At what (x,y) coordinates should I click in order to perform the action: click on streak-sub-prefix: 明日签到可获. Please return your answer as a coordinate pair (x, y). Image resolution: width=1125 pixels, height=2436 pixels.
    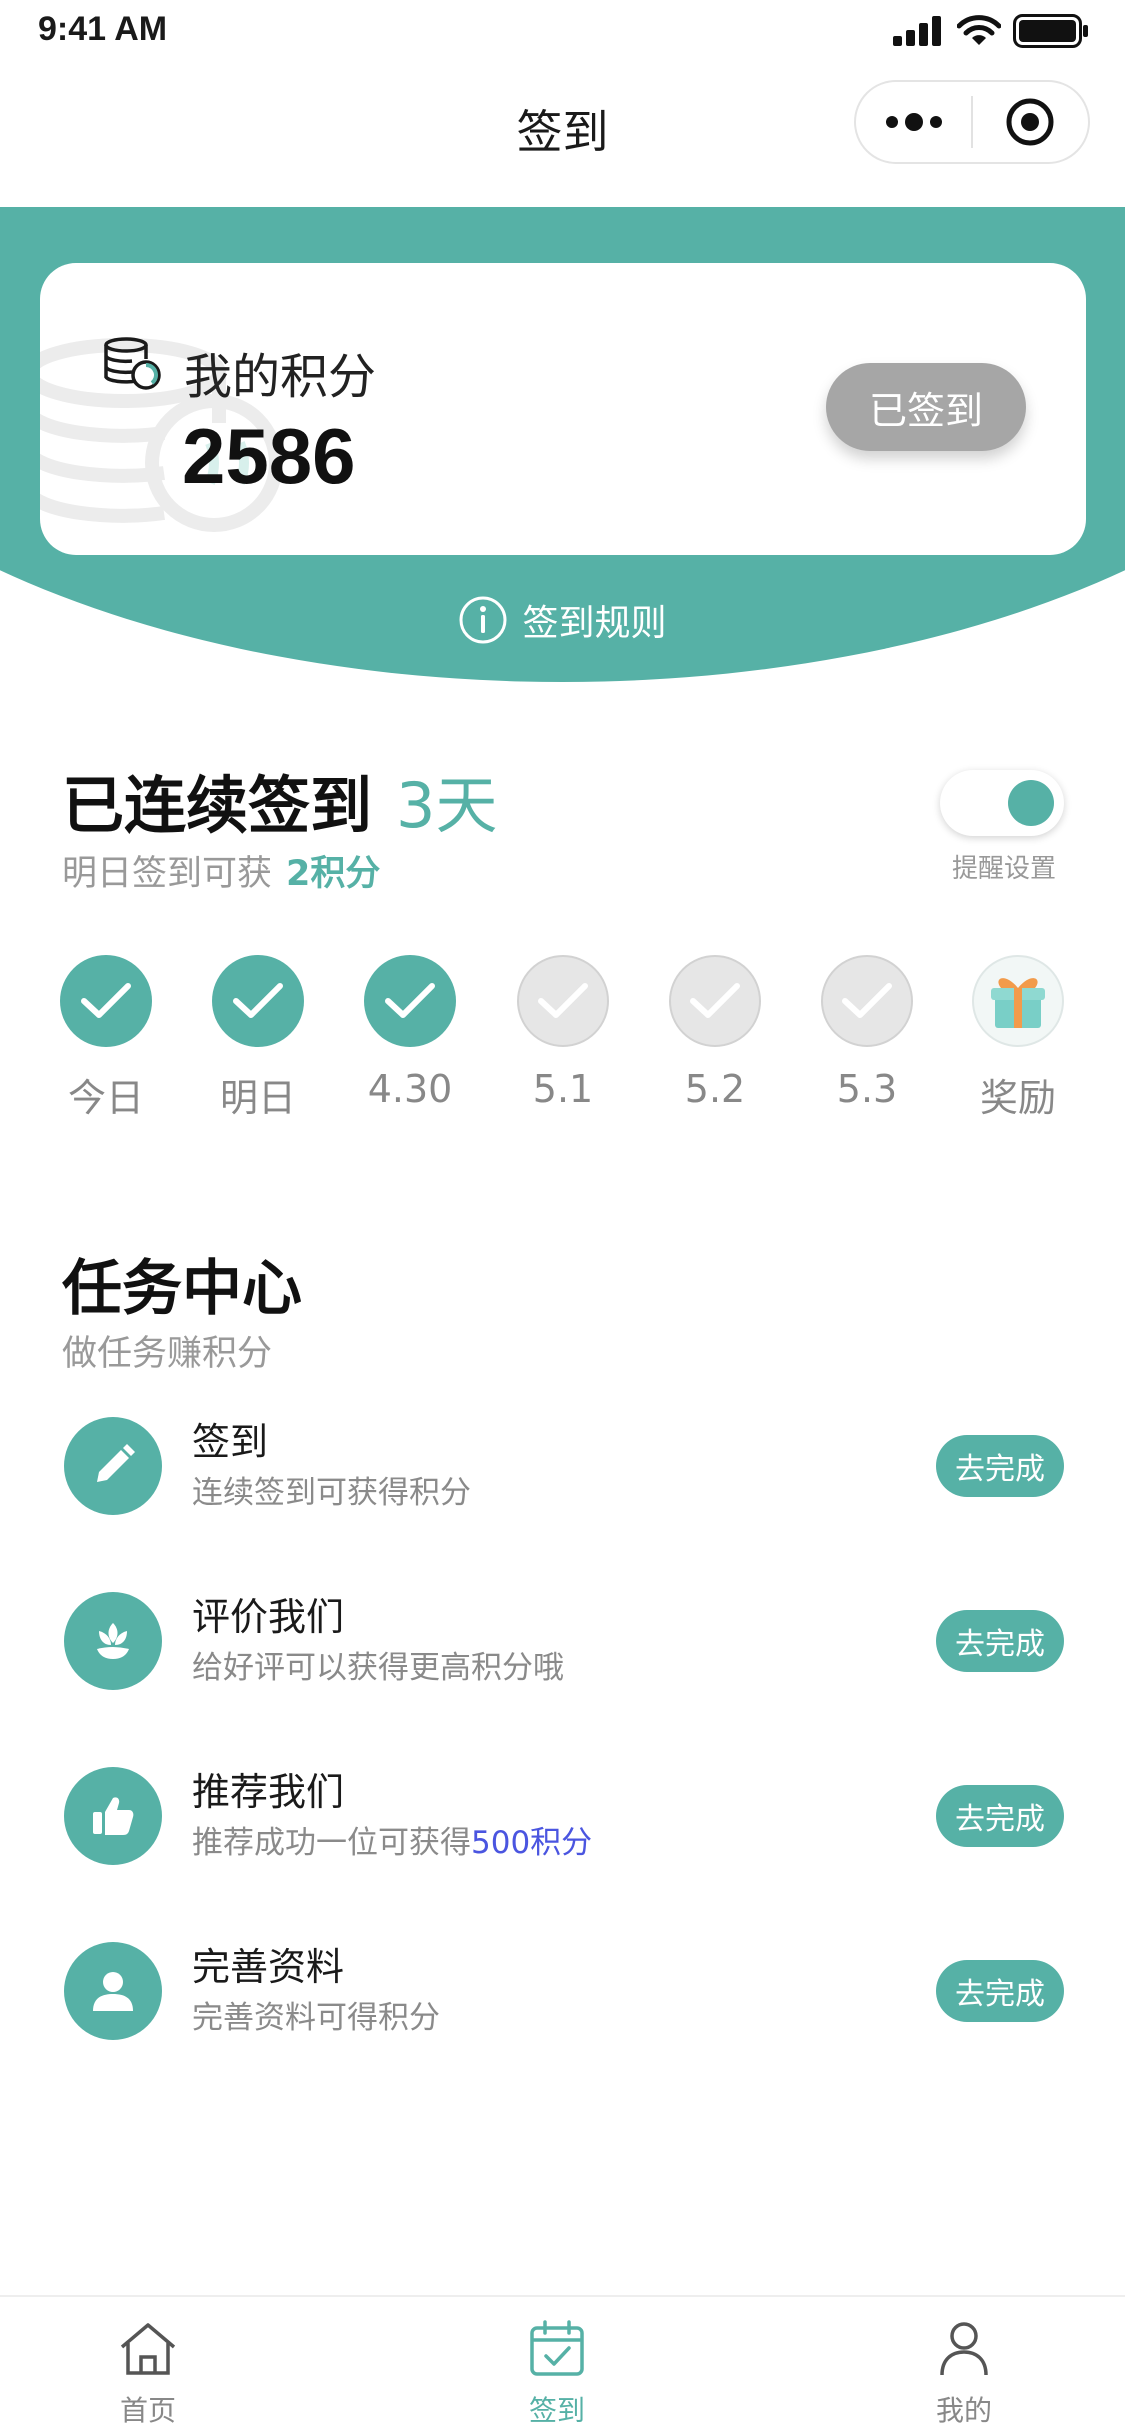
    Looking at the image, I should click on (167, 874).